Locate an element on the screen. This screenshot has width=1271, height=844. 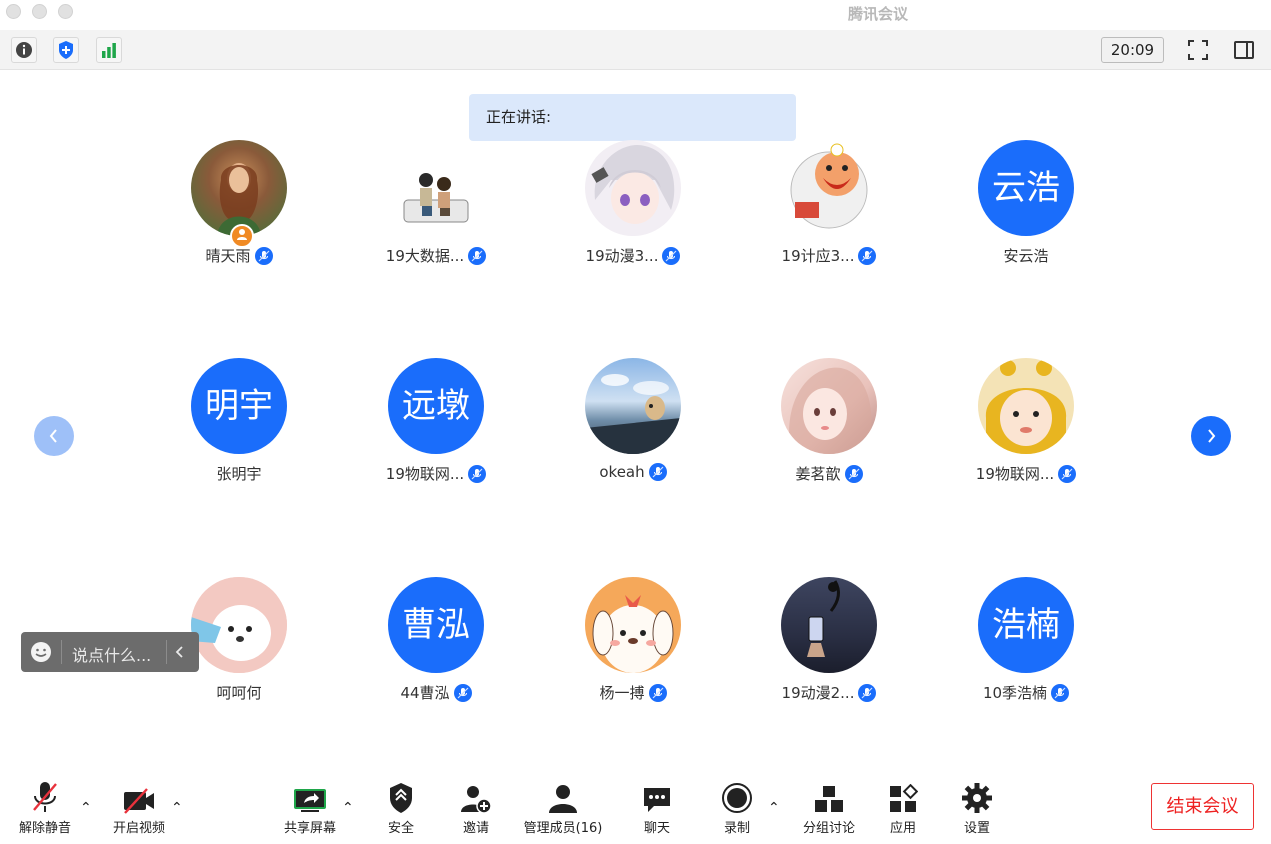
participant-name: 呵呵何 is located at coordinates (239, 693).